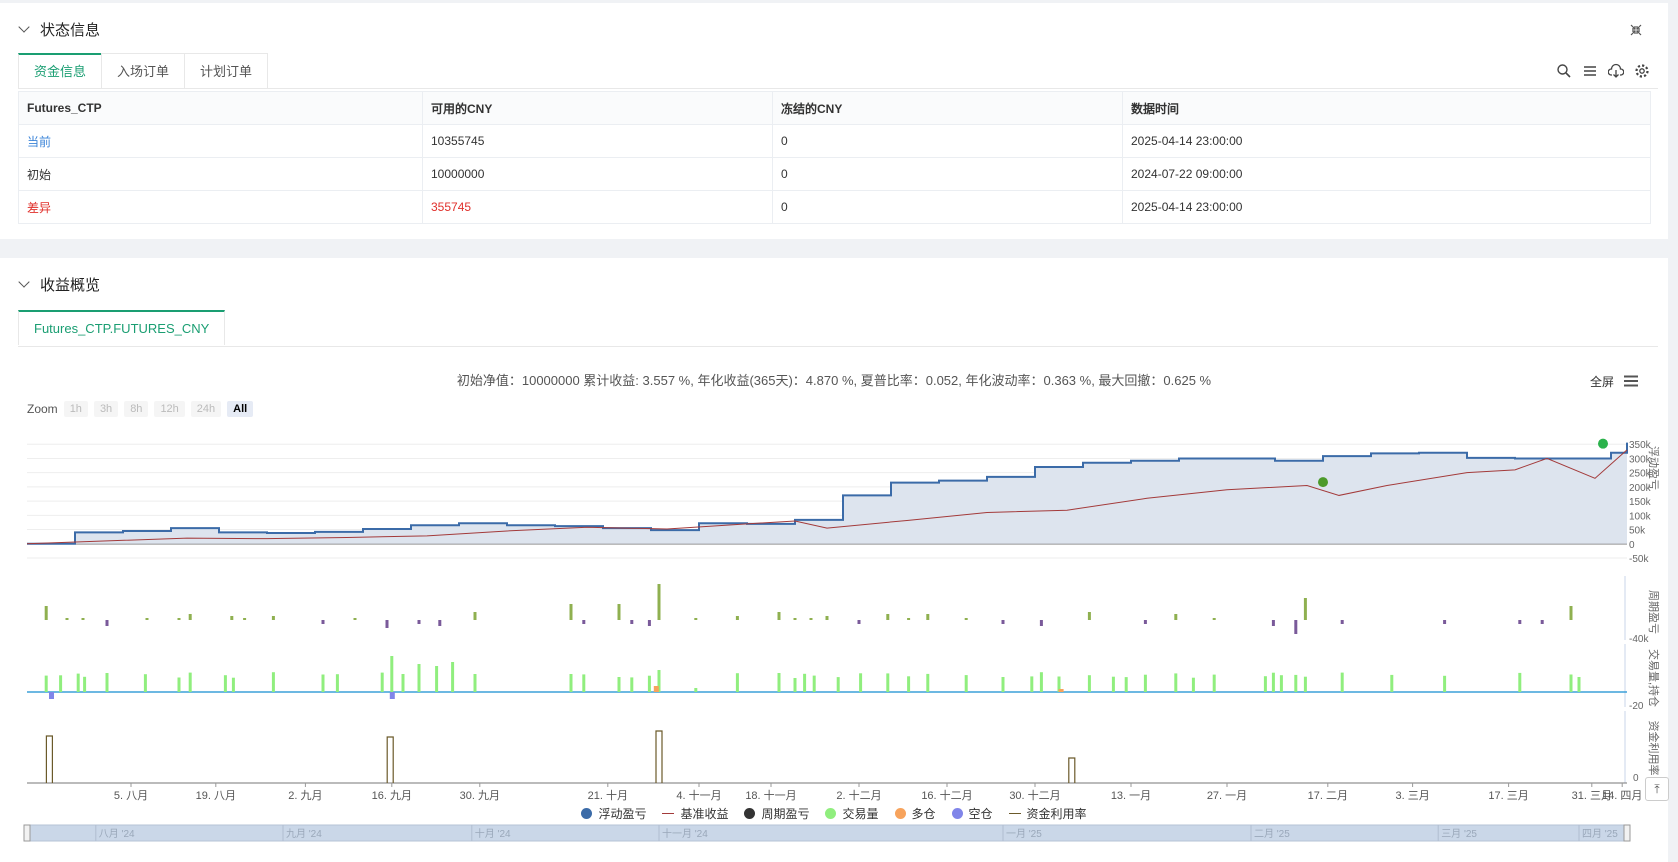 The height and width of the screenshot is (862, 1678). I want to click on zoom-1h-button: 1h, so click(75, 409).